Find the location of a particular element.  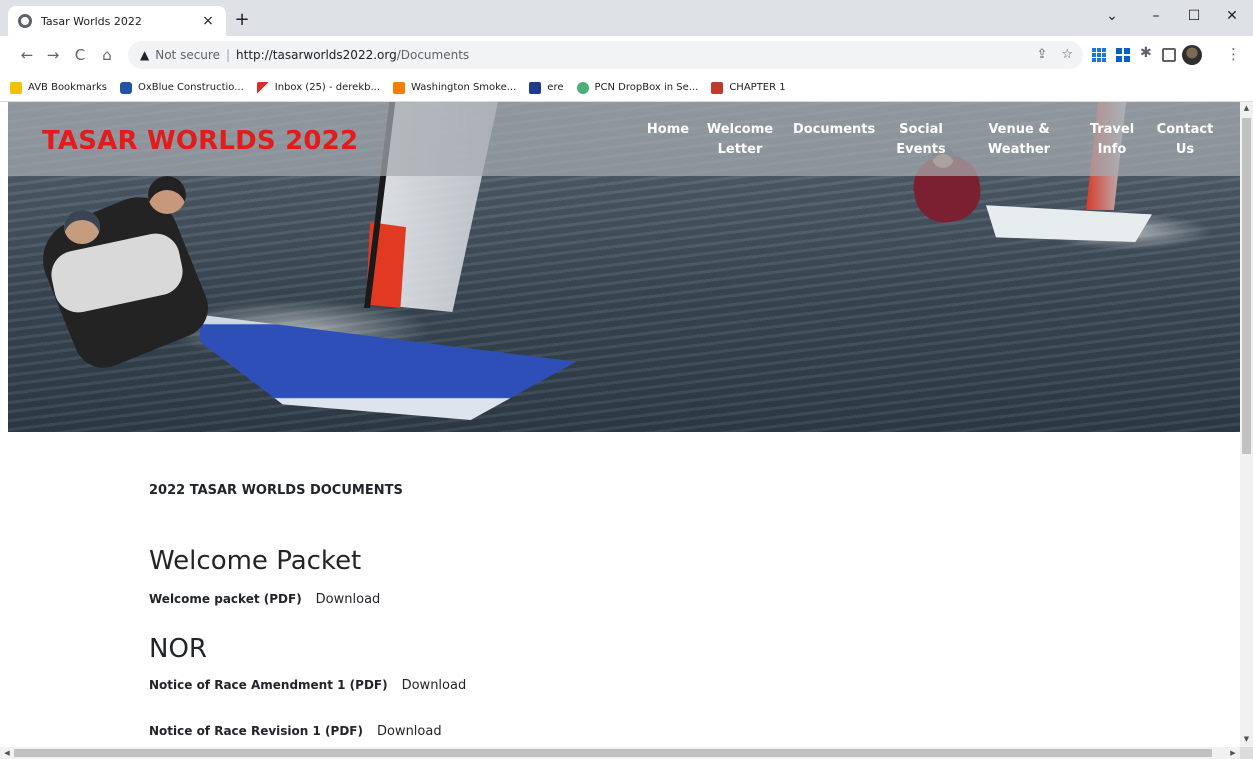

ere-icon is located at coordinates (535, 87).